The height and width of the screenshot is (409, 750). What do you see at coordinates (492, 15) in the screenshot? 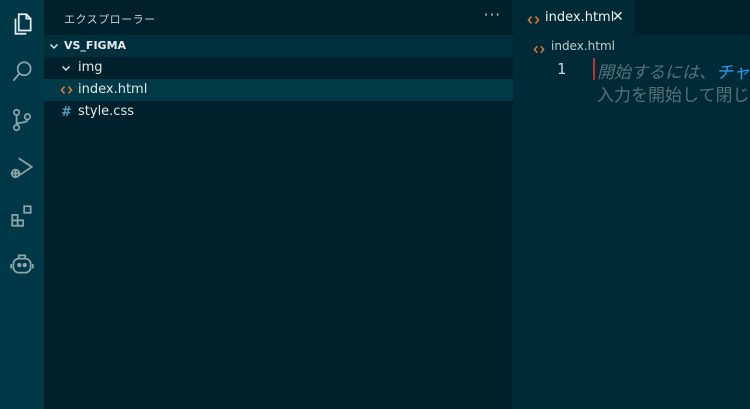
I see `more-actions-button: ···` at bounding box center [492, 15].